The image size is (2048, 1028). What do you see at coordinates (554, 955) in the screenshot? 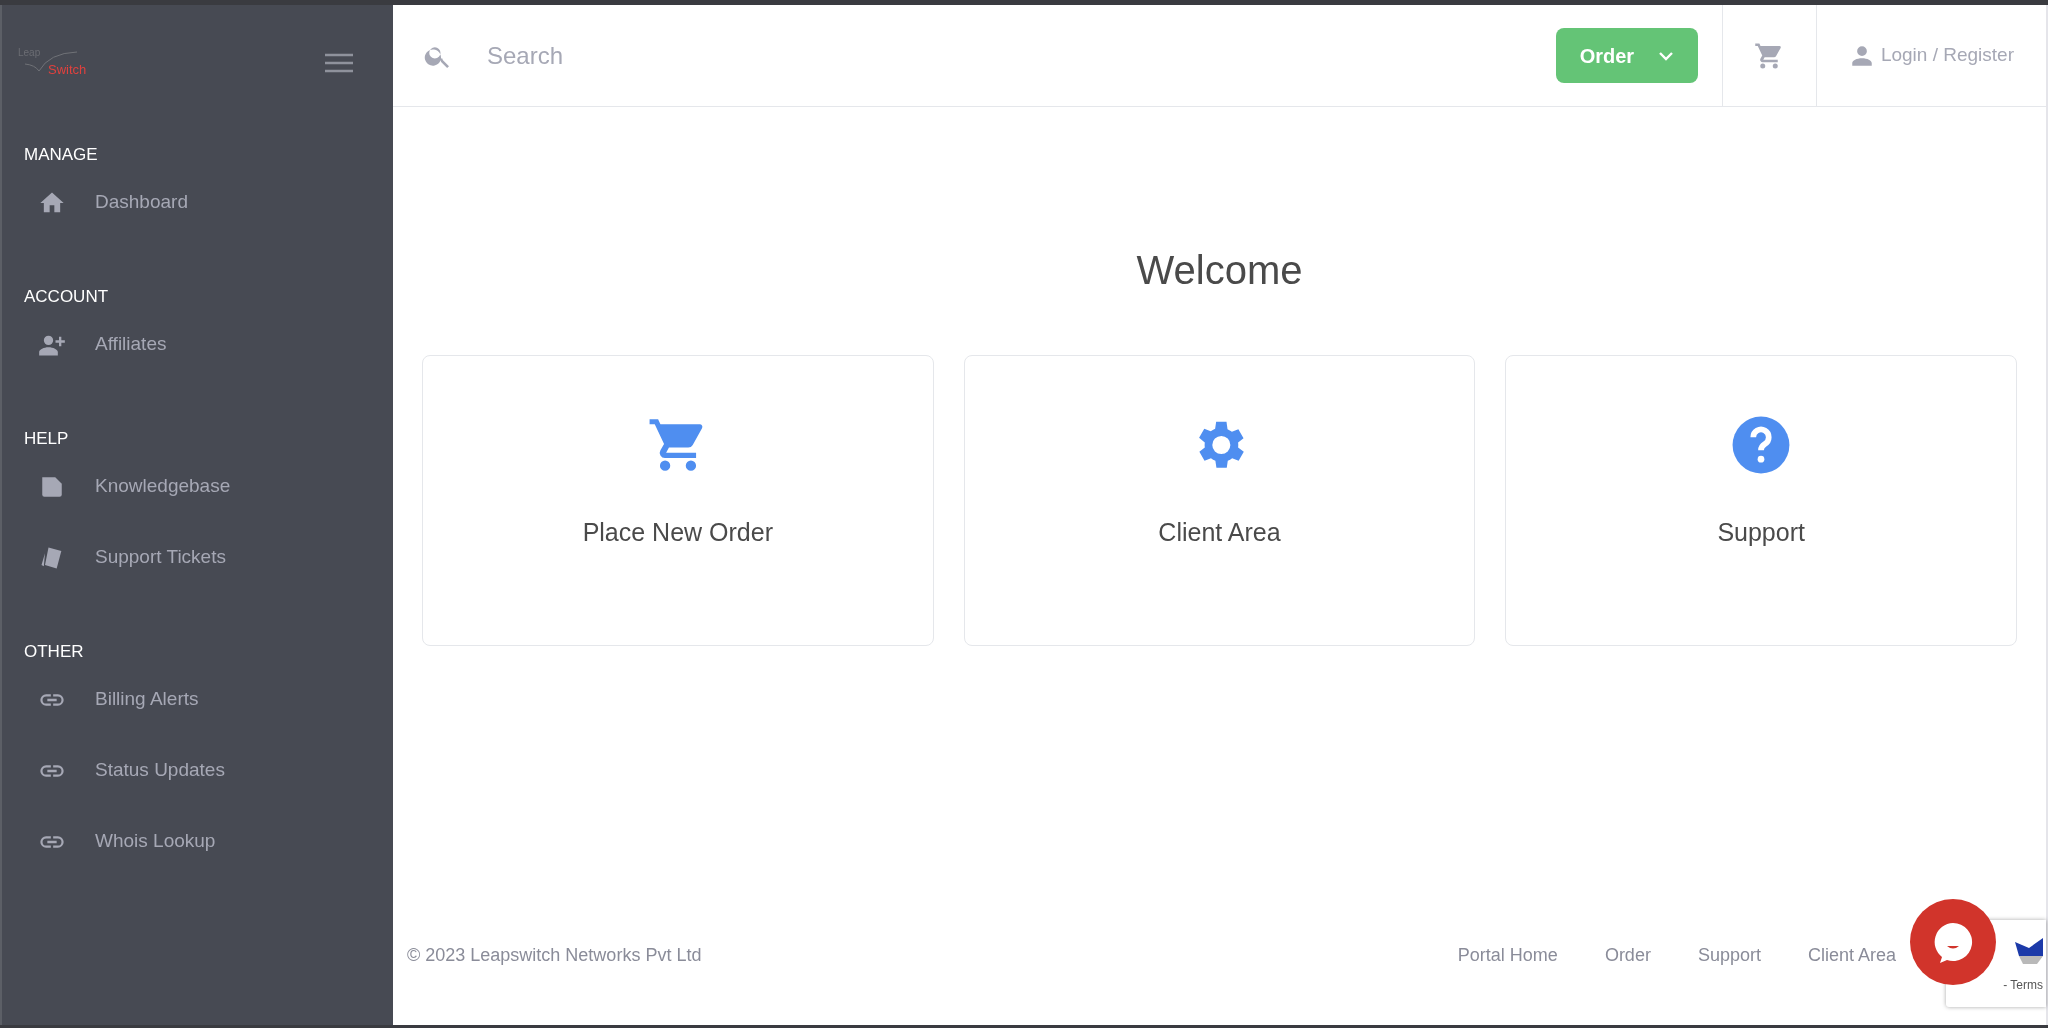
I see `copyright-text: © 2023 Leapswitch Networks Pvt Ltd` at bounding box center [554, 955].